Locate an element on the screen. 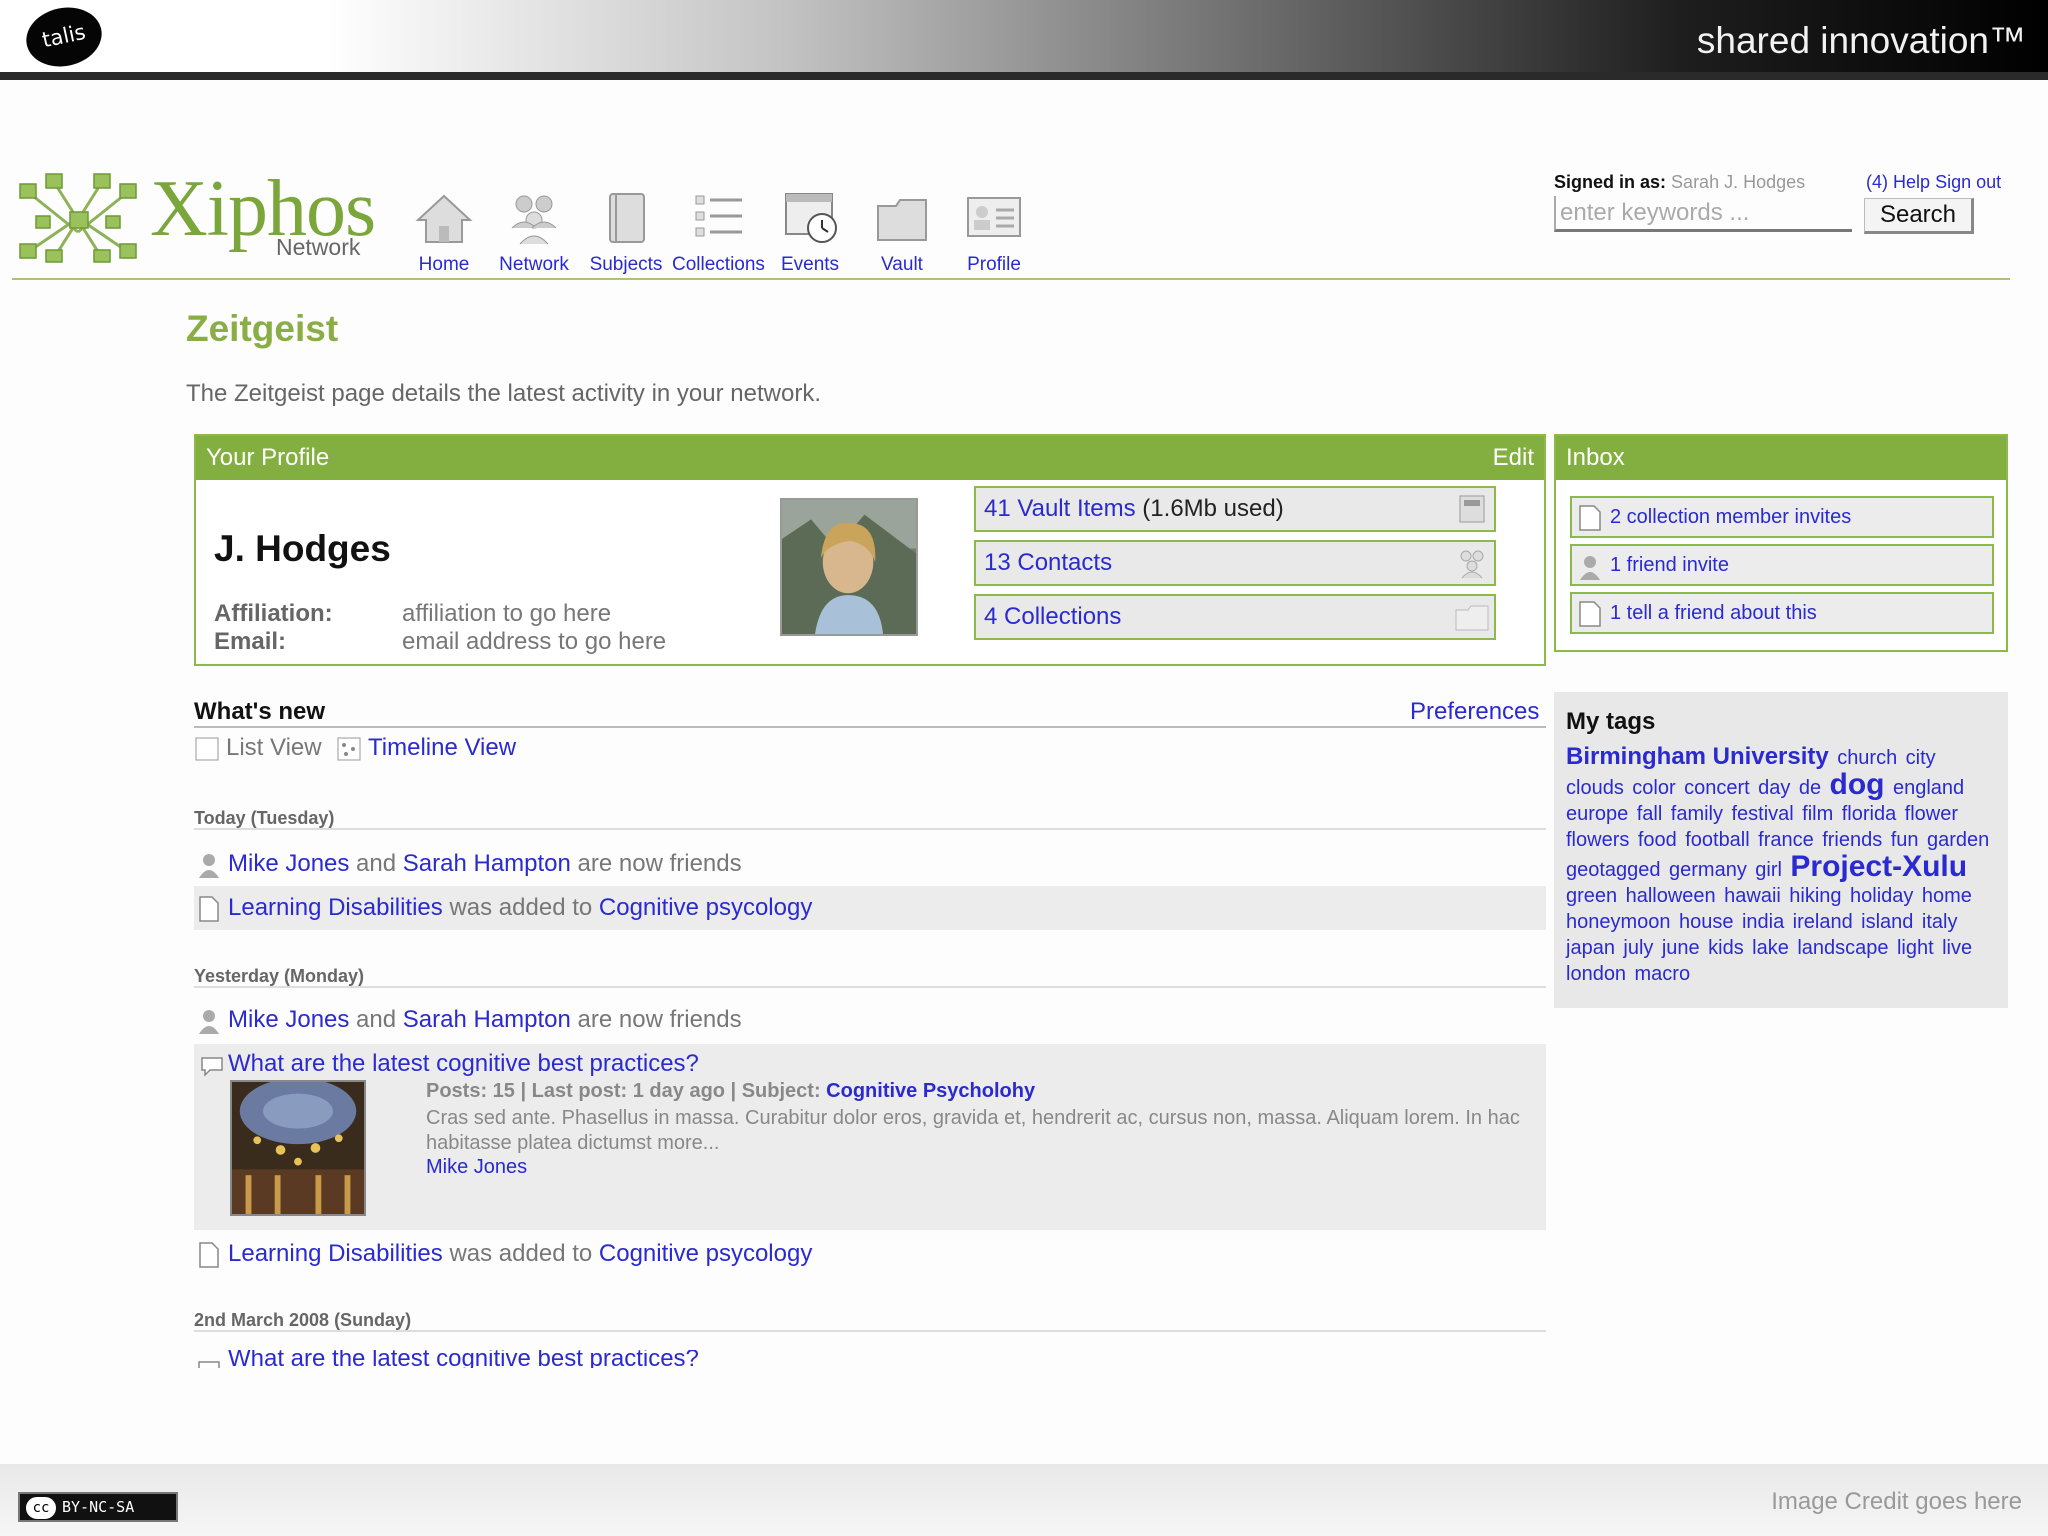 The width and height of the screenshot is (2048, 1536). tag-link: france is located at coordinates (1786, 840).